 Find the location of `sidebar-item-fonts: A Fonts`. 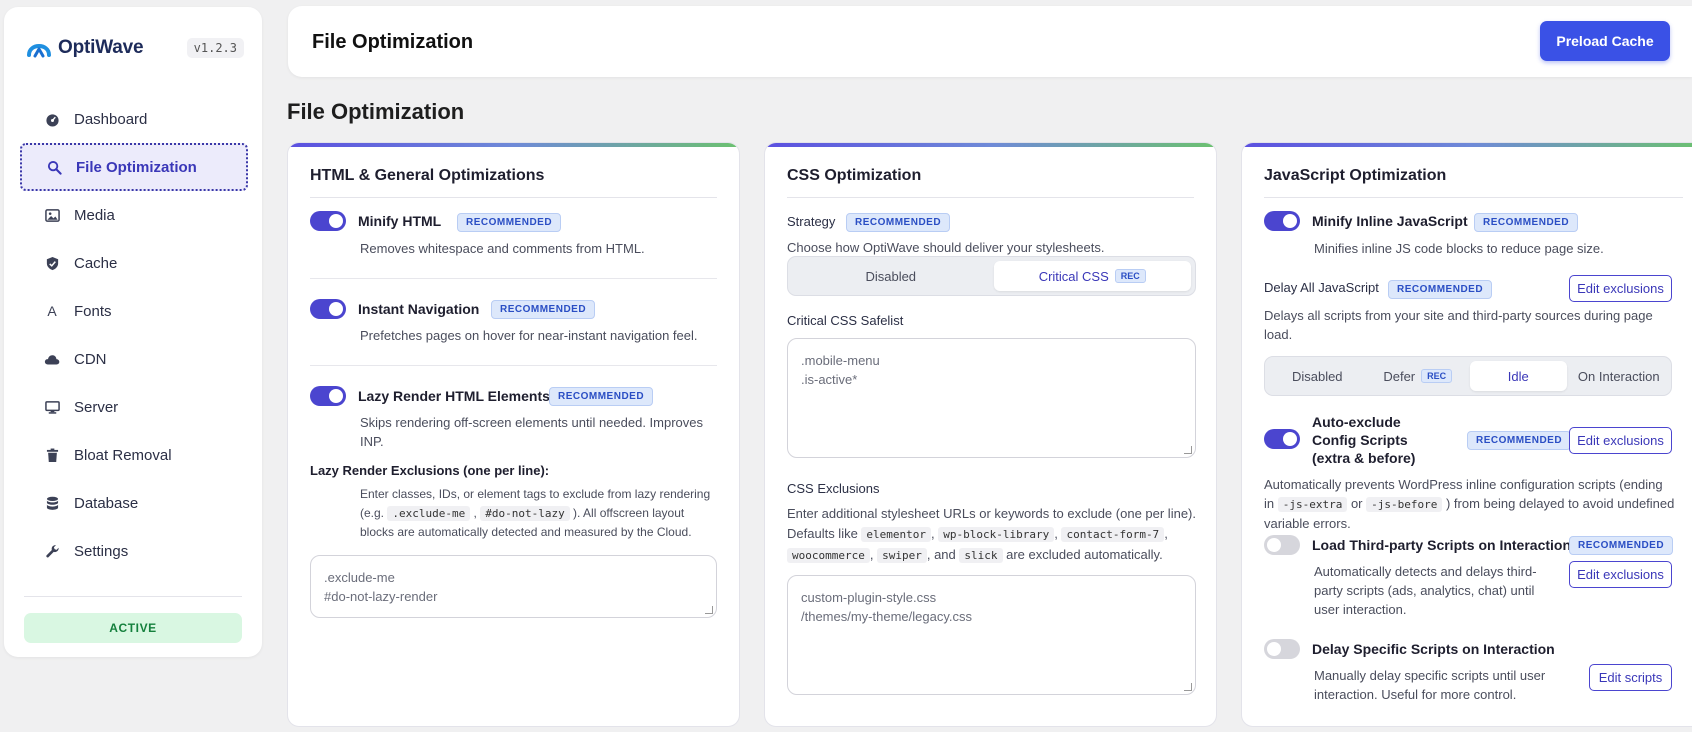

sidebar-item-fonts: A Fonts is located at coordinates (134, 311).